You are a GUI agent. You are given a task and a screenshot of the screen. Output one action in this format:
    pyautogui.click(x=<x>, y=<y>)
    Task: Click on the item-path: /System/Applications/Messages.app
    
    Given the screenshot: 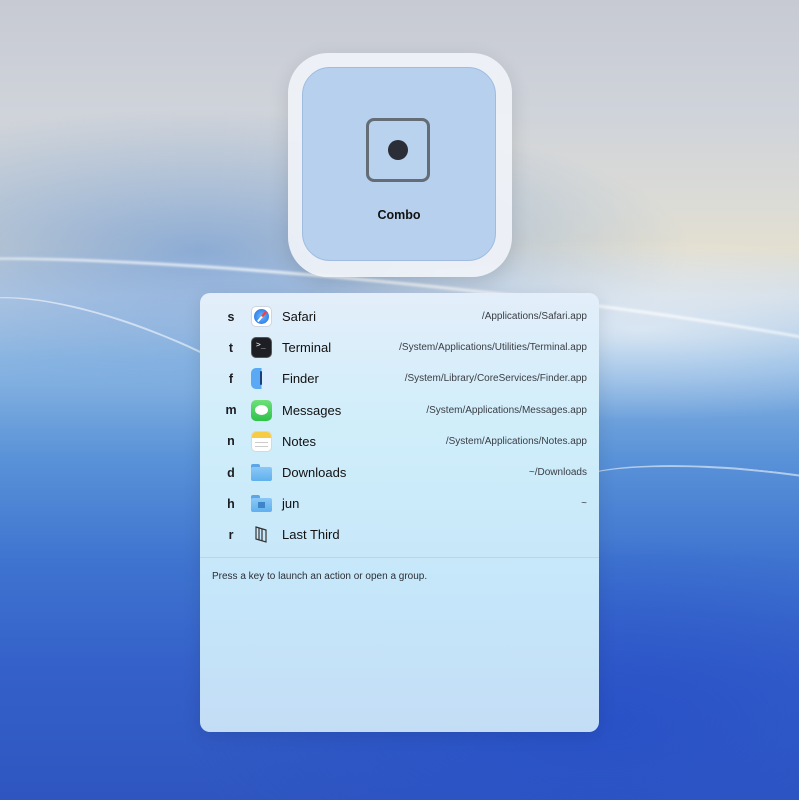 What is the action you would take?
    pyautogui.click(x=506, y=410)
    